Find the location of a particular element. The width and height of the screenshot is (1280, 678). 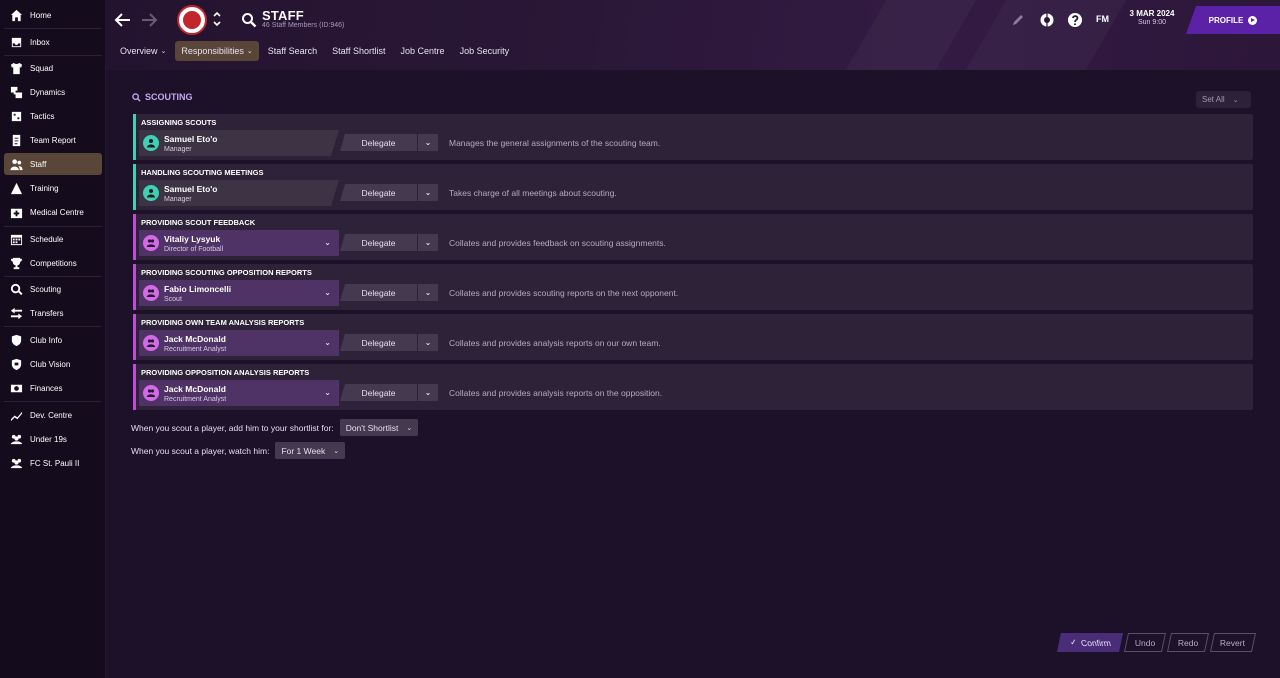

sidebar-item-dev-centre: Dev. Centre is located at coordinates (53, 415).